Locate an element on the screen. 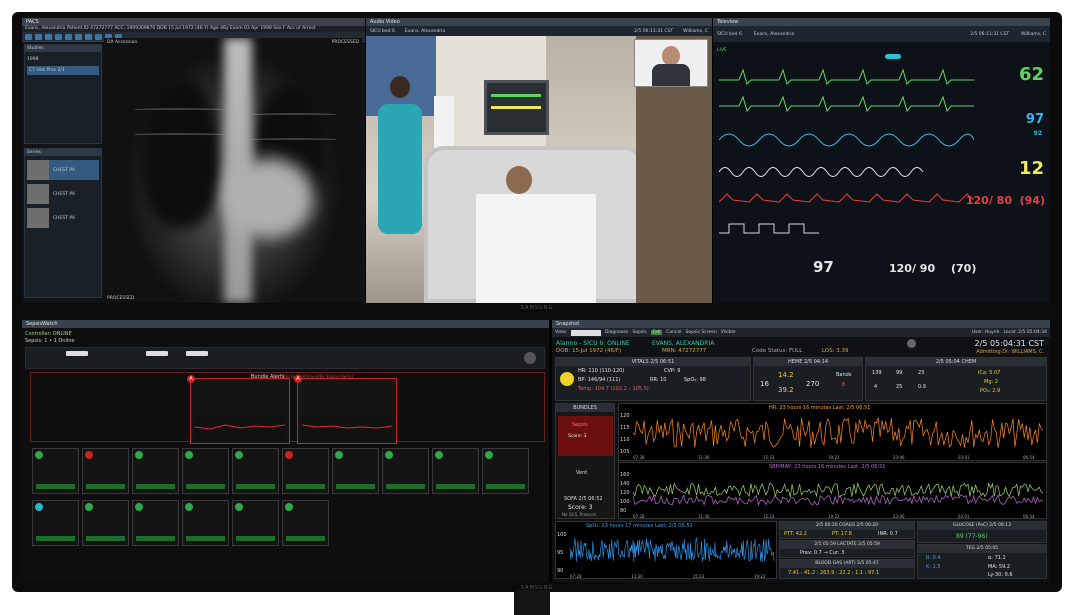 This screenshot has height=615, width=1080. sepsis-alert-label: Sepsis is located at coordinates (580, 425).